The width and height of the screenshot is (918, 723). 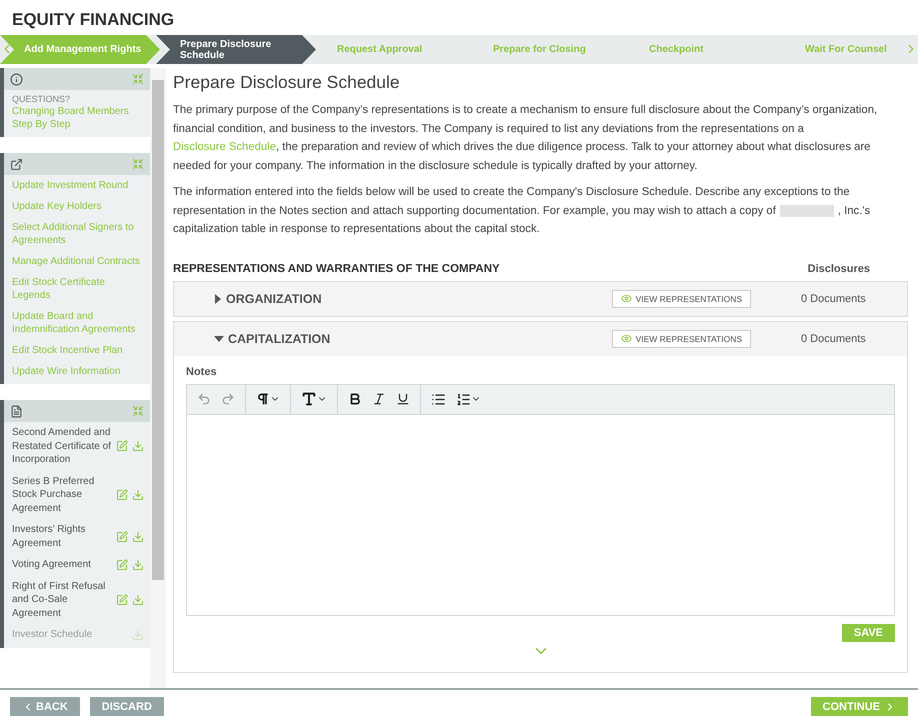 What do you see at coordinates (53, 635) in the screenshot?
I see `document-name: Investor Schedule` at bounding box center [53, 635].